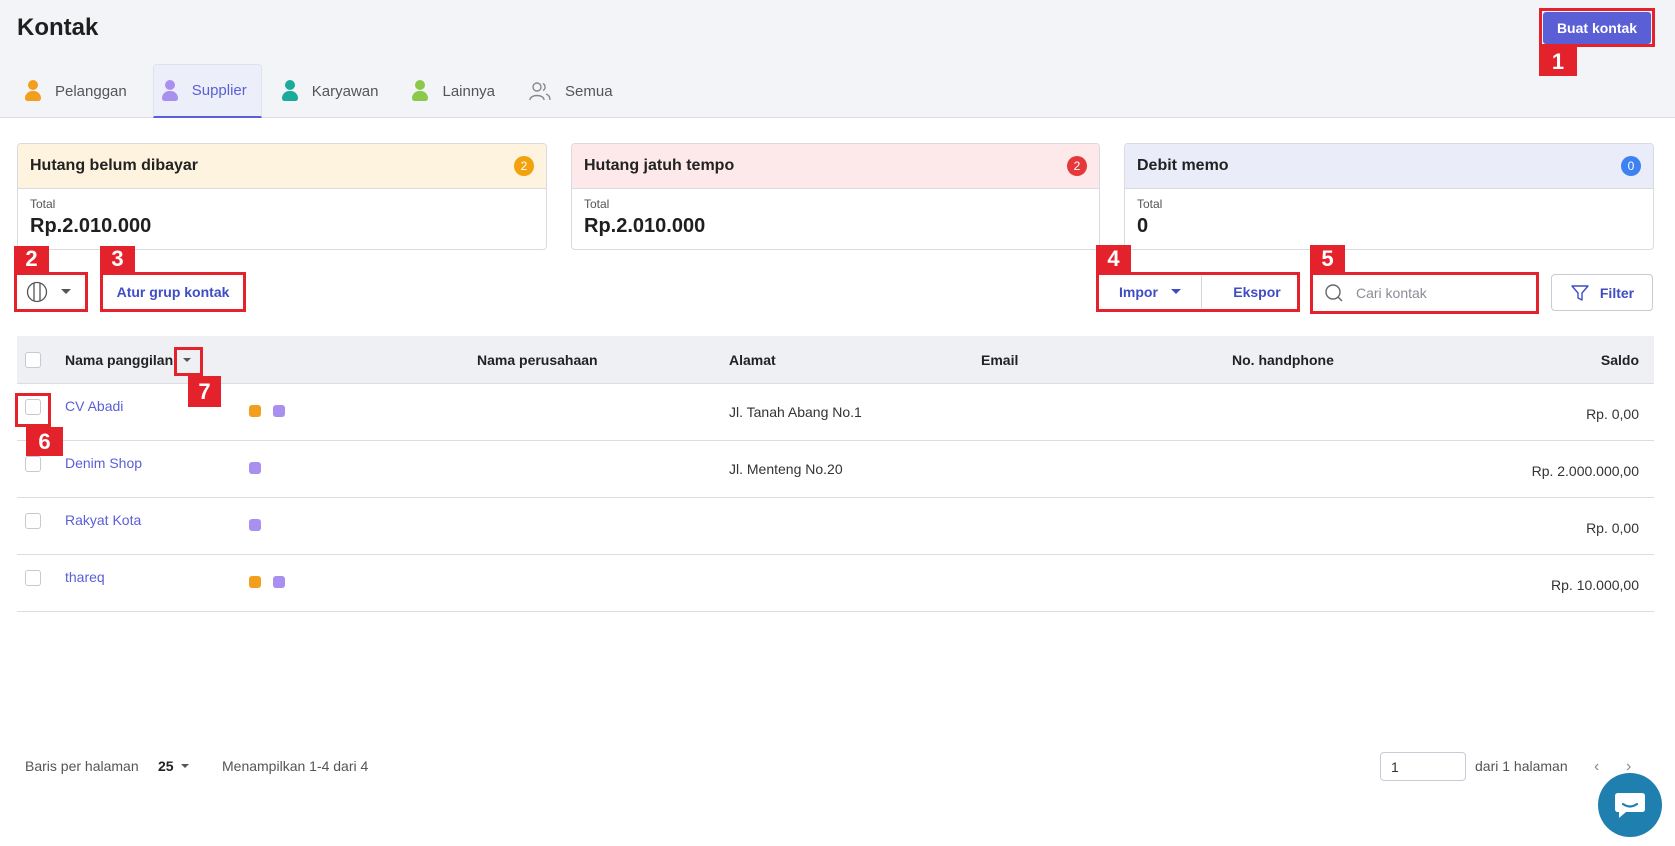 The width and height of the screenshot is (1675, 846). Describe the element at coordinates (295, 766) in the screenshot. I see `showing-range-text: Menampilkan 1-4 dari 4` at that location.